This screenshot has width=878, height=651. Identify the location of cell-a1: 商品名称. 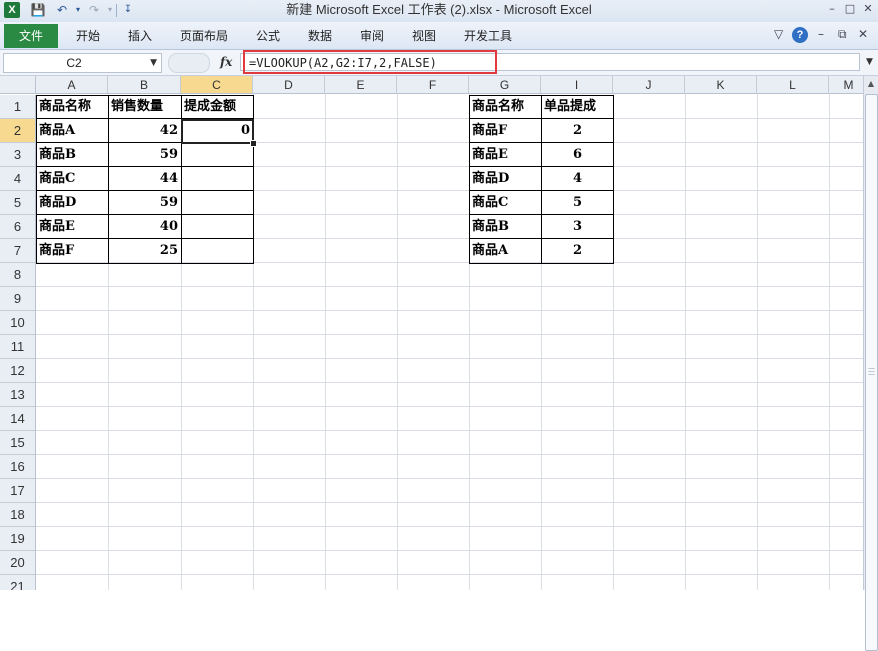
(72, 107).